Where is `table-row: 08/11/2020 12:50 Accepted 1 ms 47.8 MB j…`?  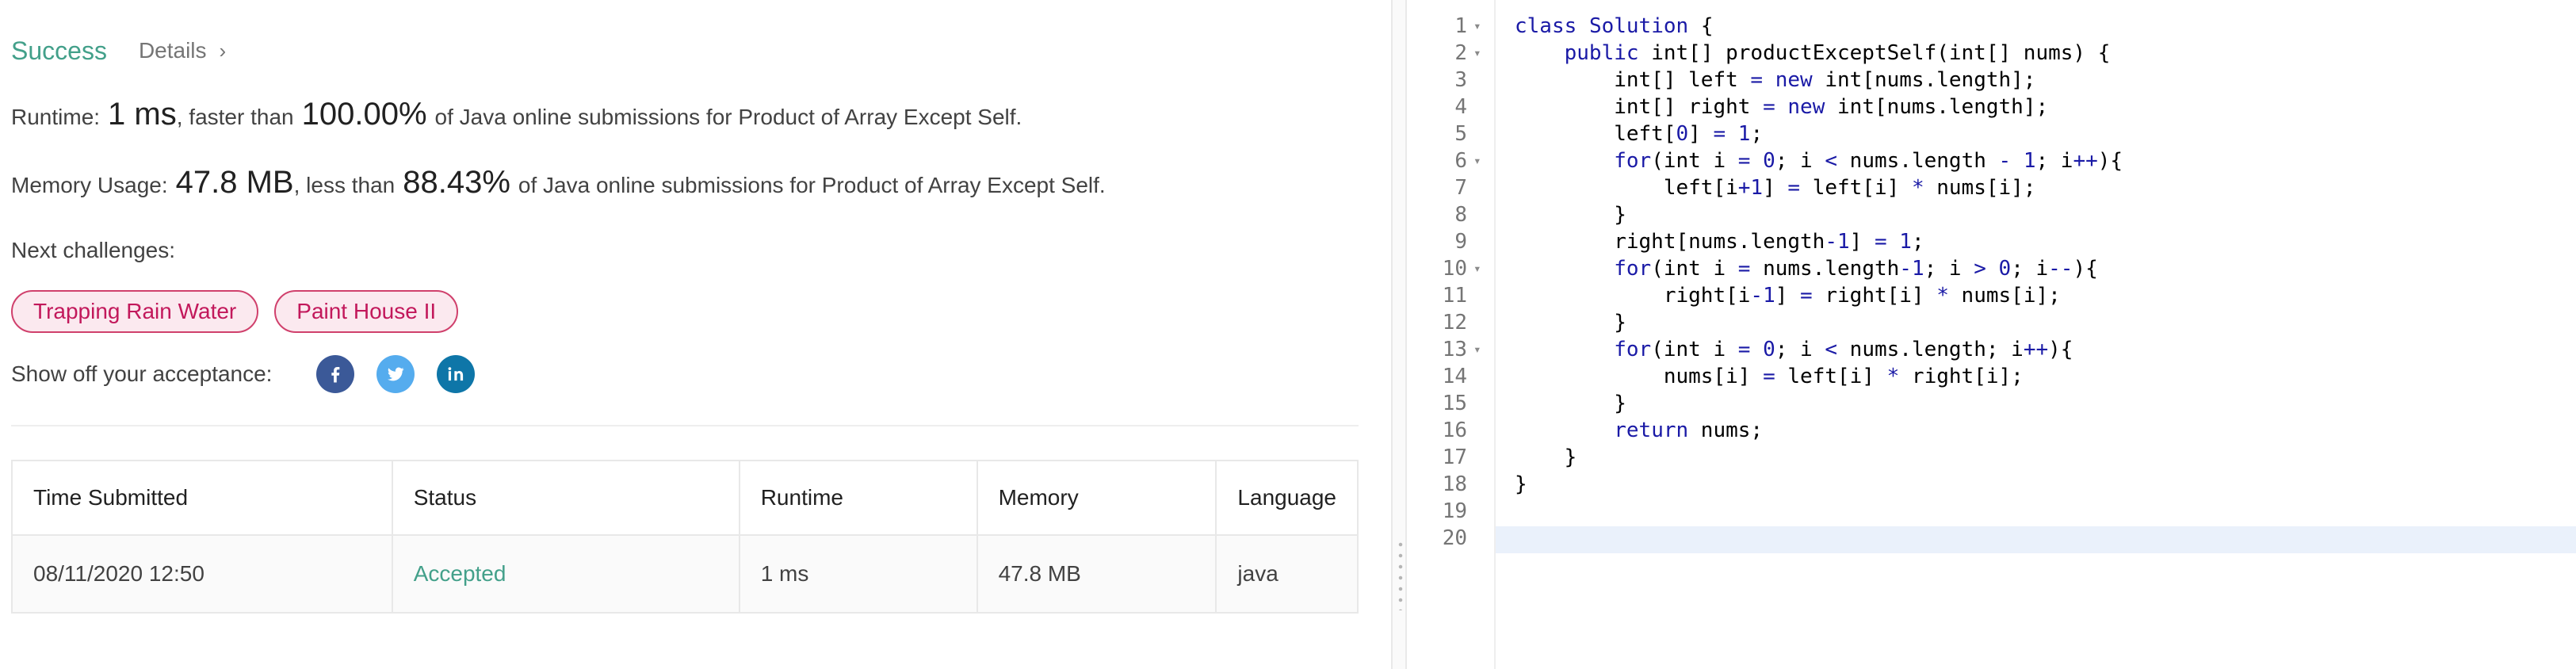 table-row: 08/11/2020 12:50 Accepted 1 ms 47.8 MB j… is located at coordinates (685, 574).